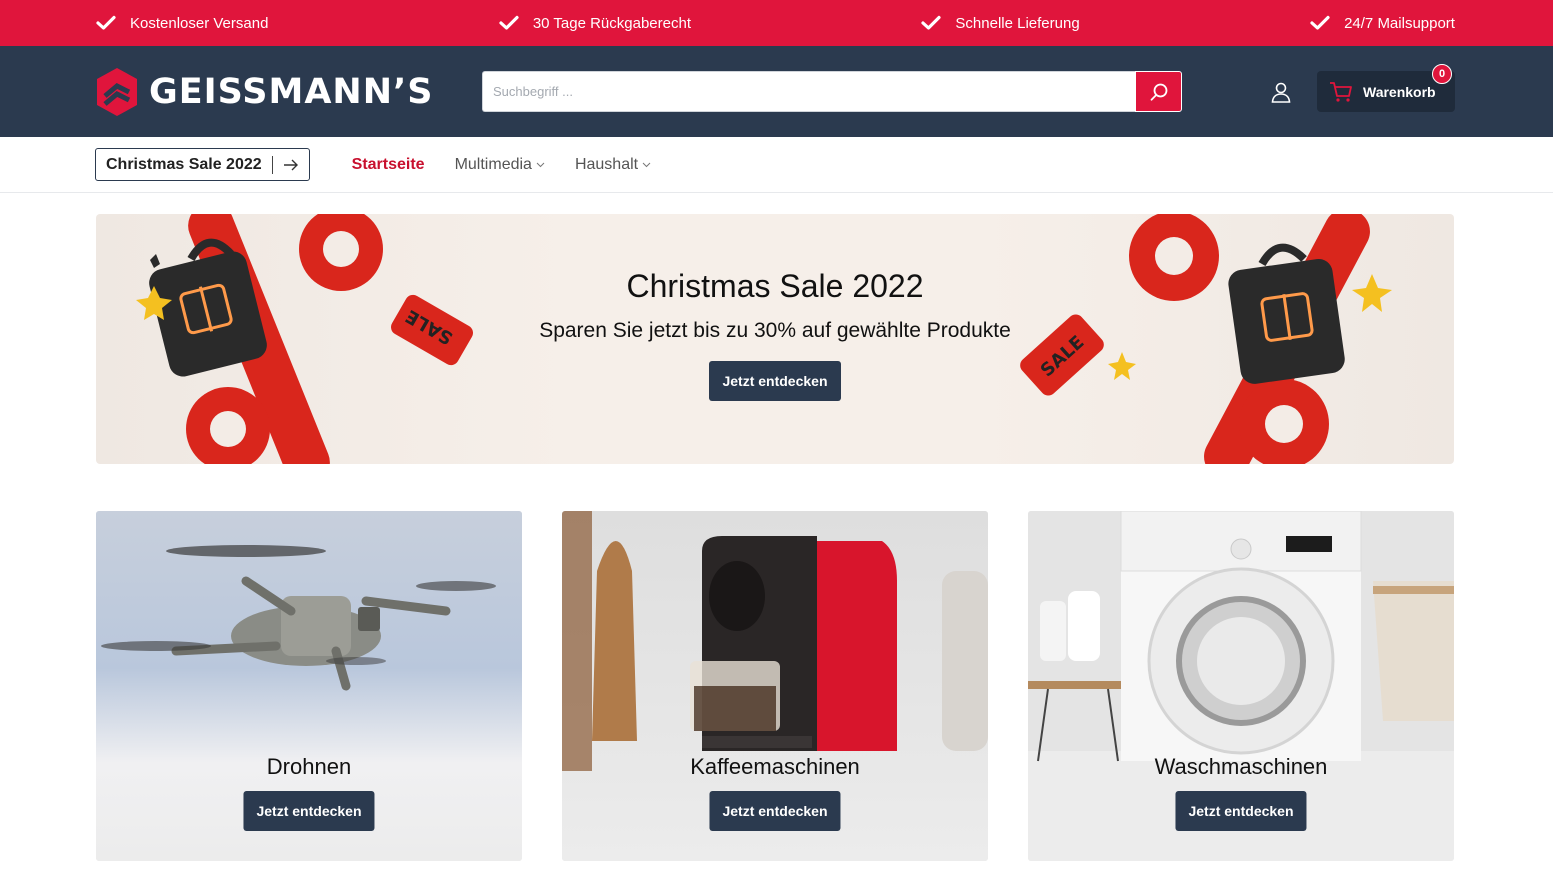  What do you see at coordinates (184, 164) in the screenshot?
I see `christmas-sale-label: Christmas Sale 2022` at bounding box center [184, 164].